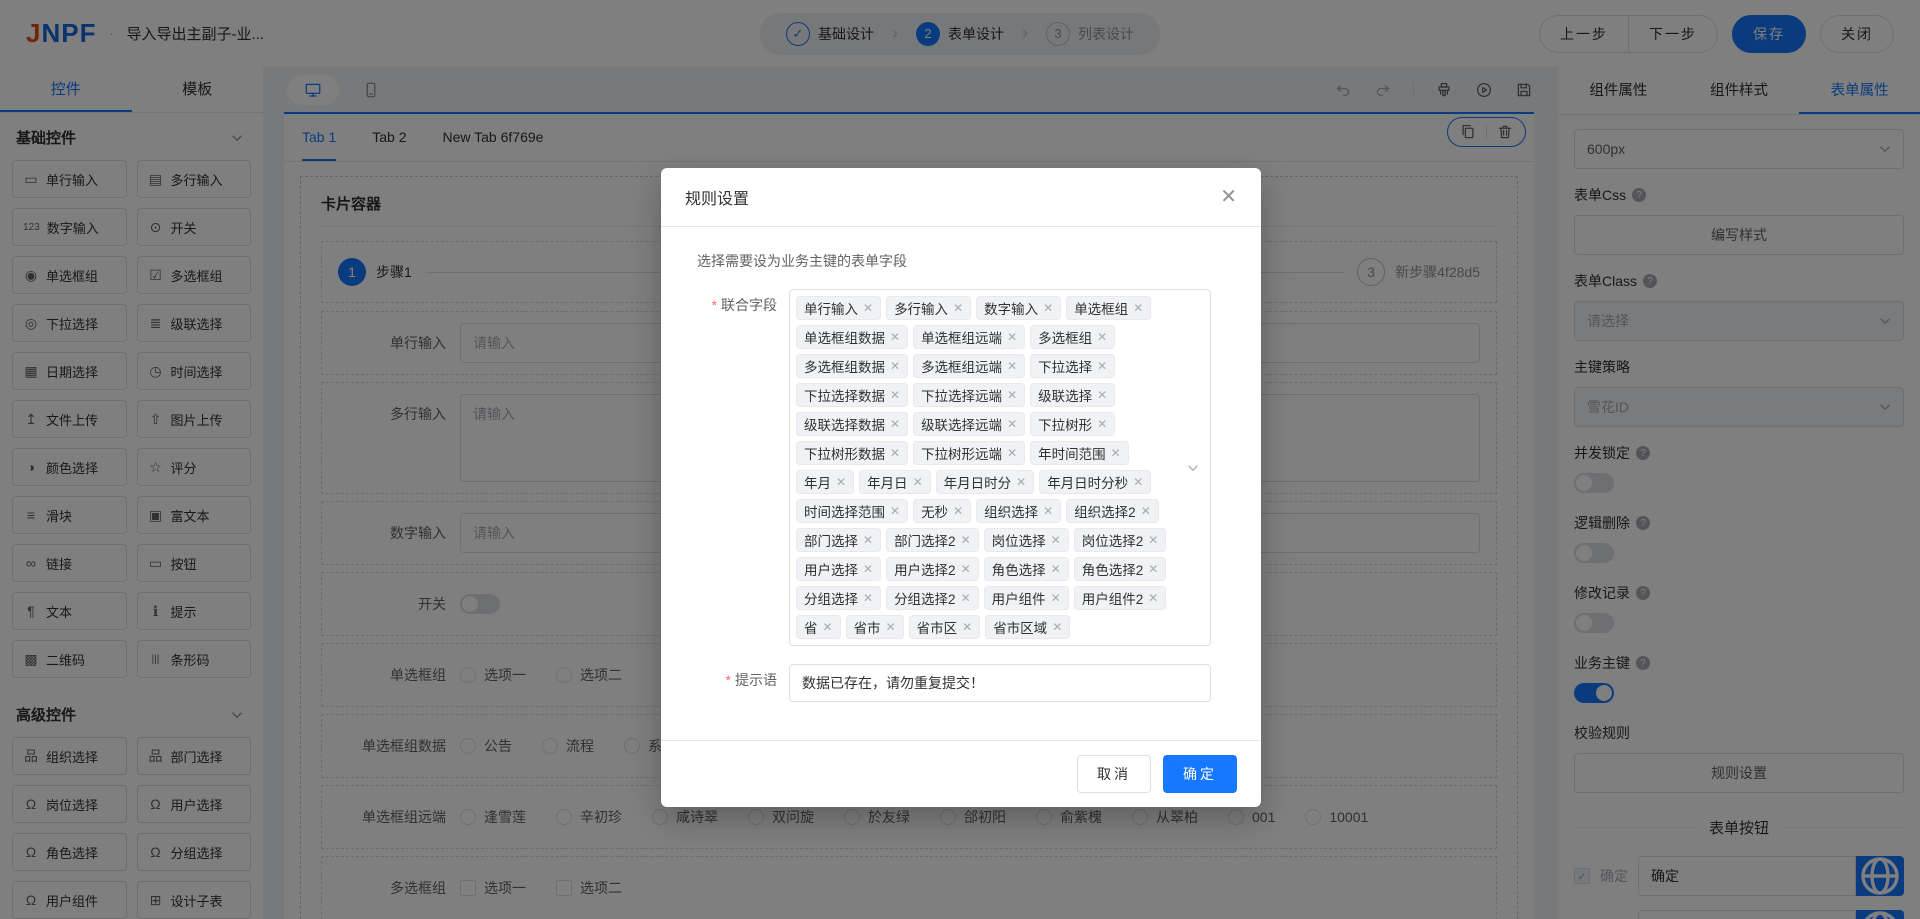  I want to click on union-field-tag: 级联选择 ✕, so click(1073, 395).